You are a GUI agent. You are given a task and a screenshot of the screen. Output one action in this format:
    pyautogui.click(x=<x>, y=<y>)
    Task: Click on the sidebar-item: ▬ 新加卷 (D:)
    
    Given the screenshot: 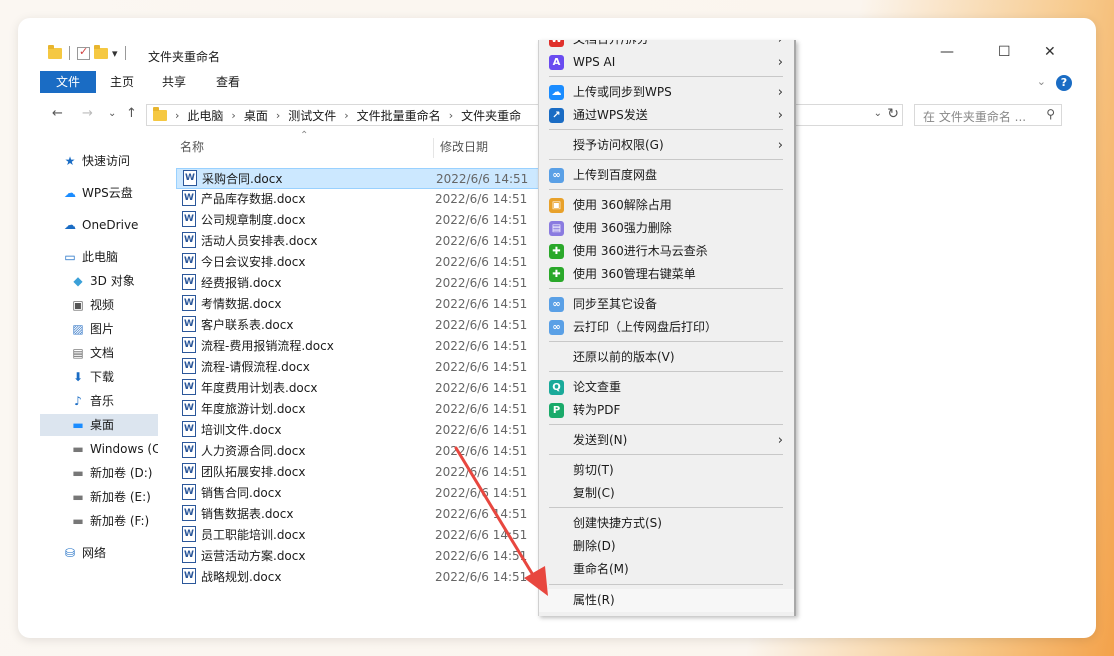 What is the action you would take?
    pyautogui.click(x=99, y=473)
    